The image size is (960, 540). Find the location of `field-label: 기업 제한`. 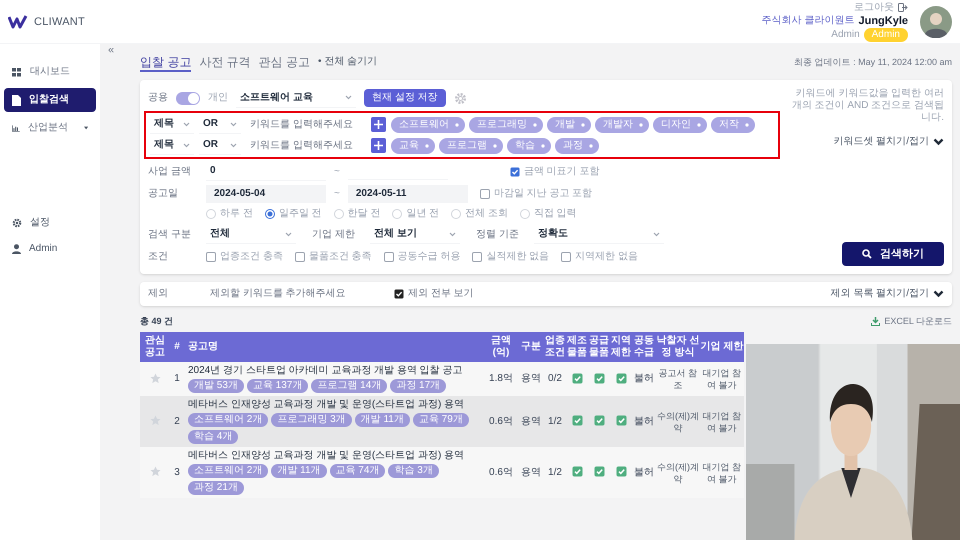

field-label: 기업 제한 is located at coordinates (334, 234).